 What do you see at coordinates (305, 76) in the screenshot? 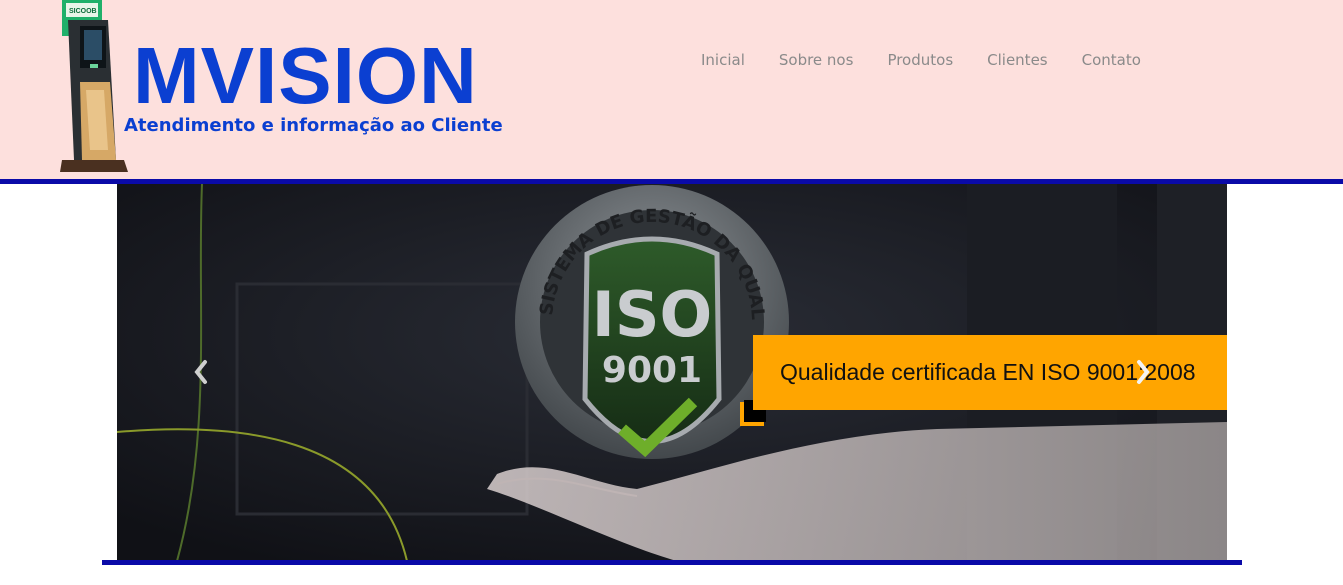
I see `brand-wordmark: MVISION` at bounding box center [305, 76].